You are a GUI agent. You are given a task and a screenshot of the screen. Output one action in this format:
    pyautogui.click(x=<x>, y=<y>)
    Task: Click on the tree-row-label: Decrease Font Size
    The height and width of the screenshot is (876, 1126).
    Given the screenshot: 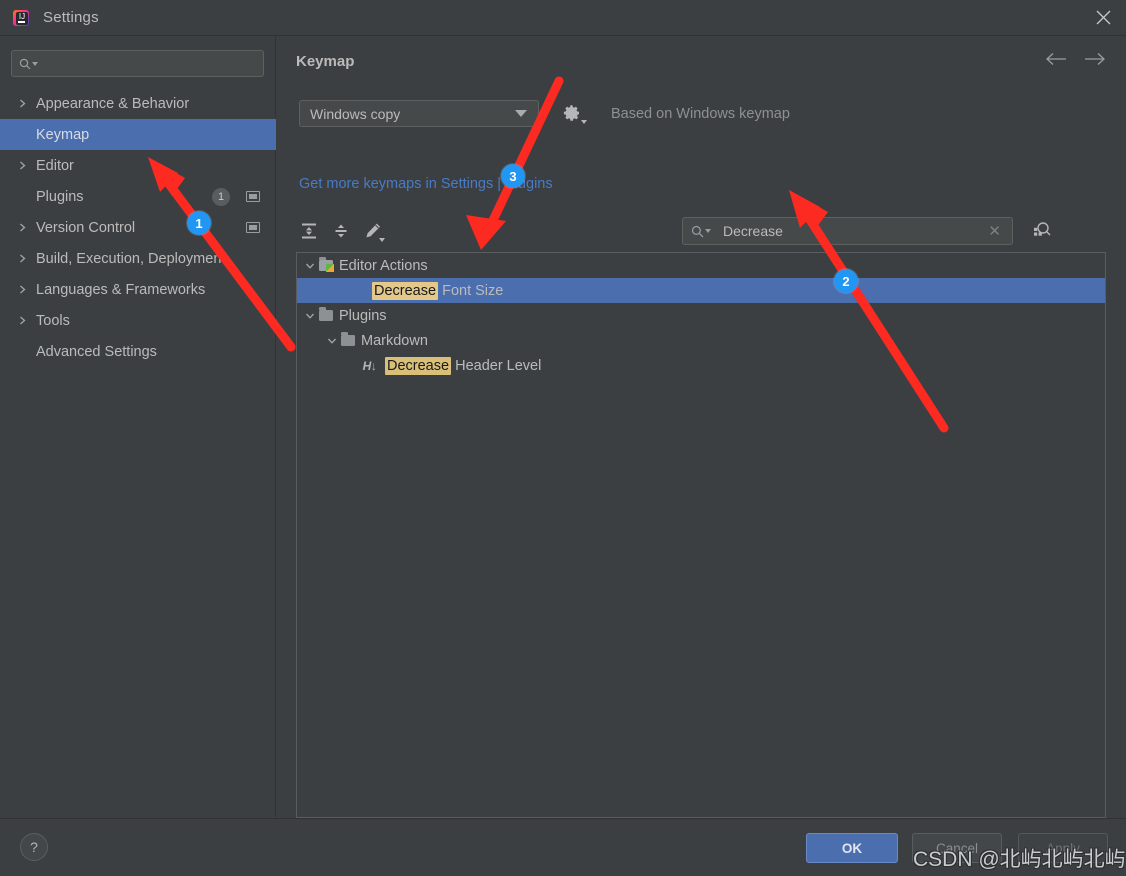 What is the action you would take?
    pyautogui.click(x=438, y=290)
    